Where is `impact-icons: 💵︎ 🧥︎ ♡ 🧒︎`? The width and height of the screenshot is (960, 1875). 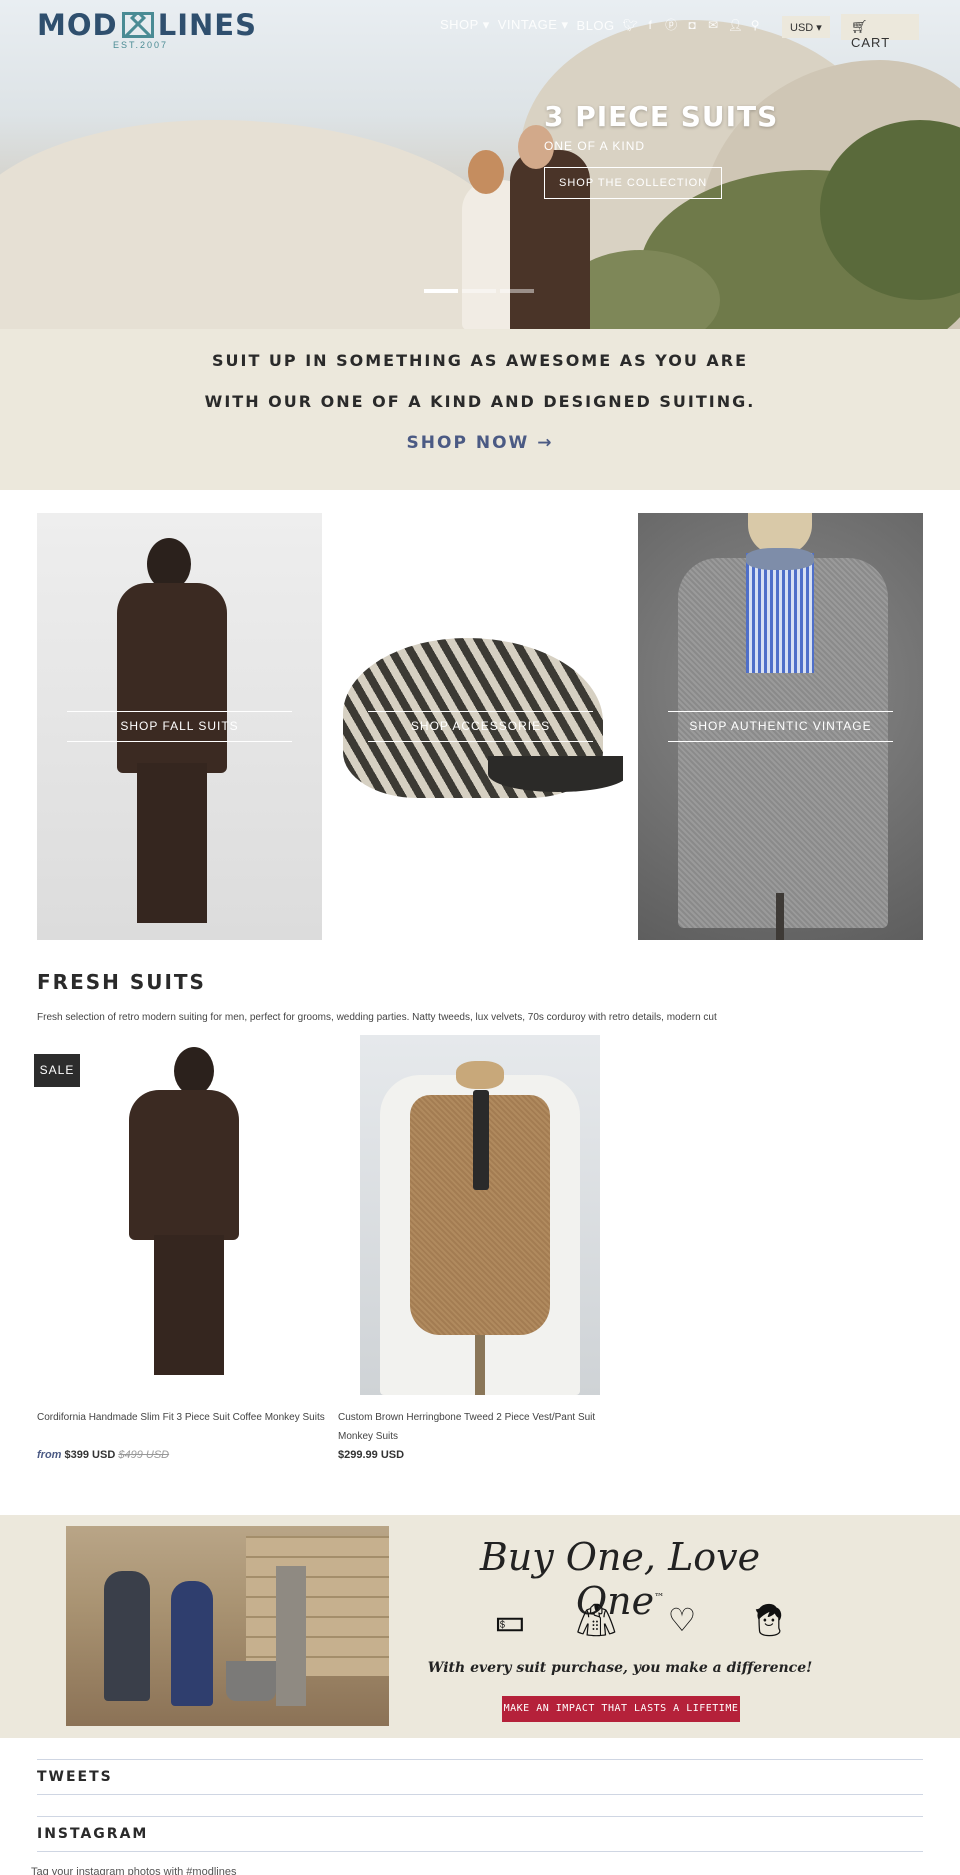
impact-icons: 💵︎ 🧥︎ ♡ 🧒︎ is located at coordinates (639, 1620).